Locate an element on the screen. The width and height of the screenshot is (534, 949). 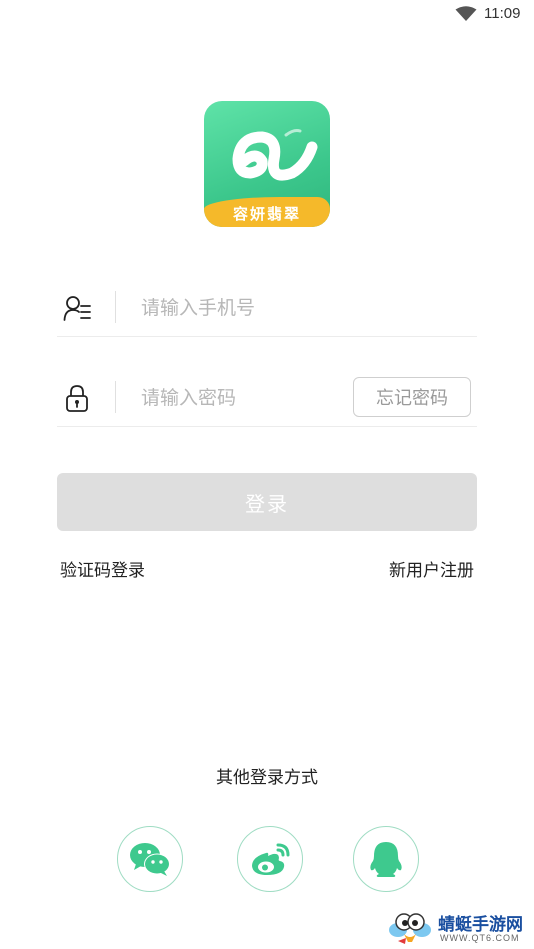
app-logo: 容妍翡翠 is located at coordinates (267, 164).